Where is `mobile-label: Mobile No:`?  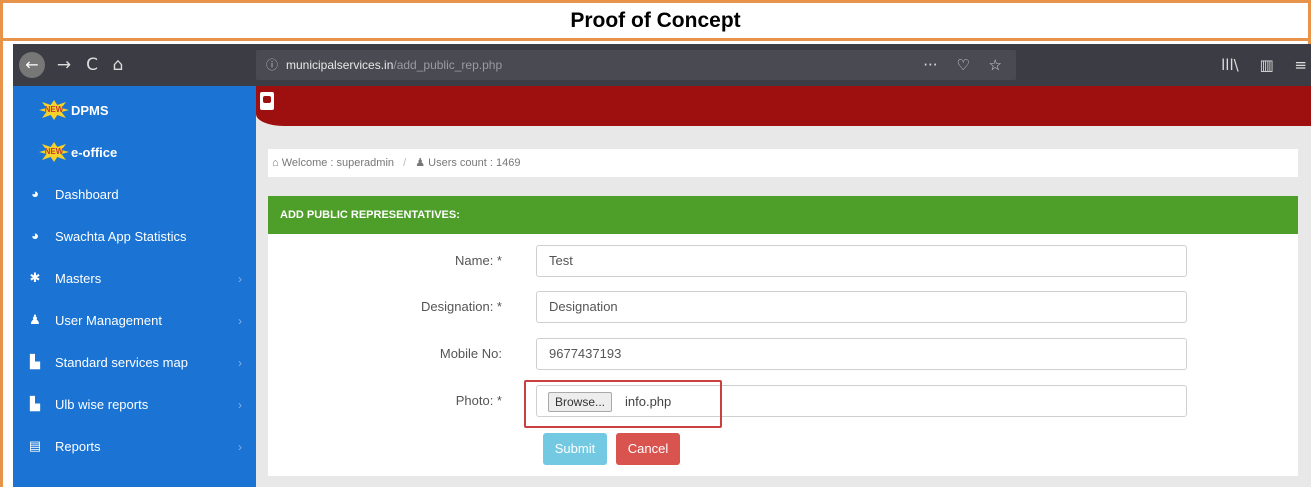
mobile-label: Mobile No: is located at coordinates (470, 353).